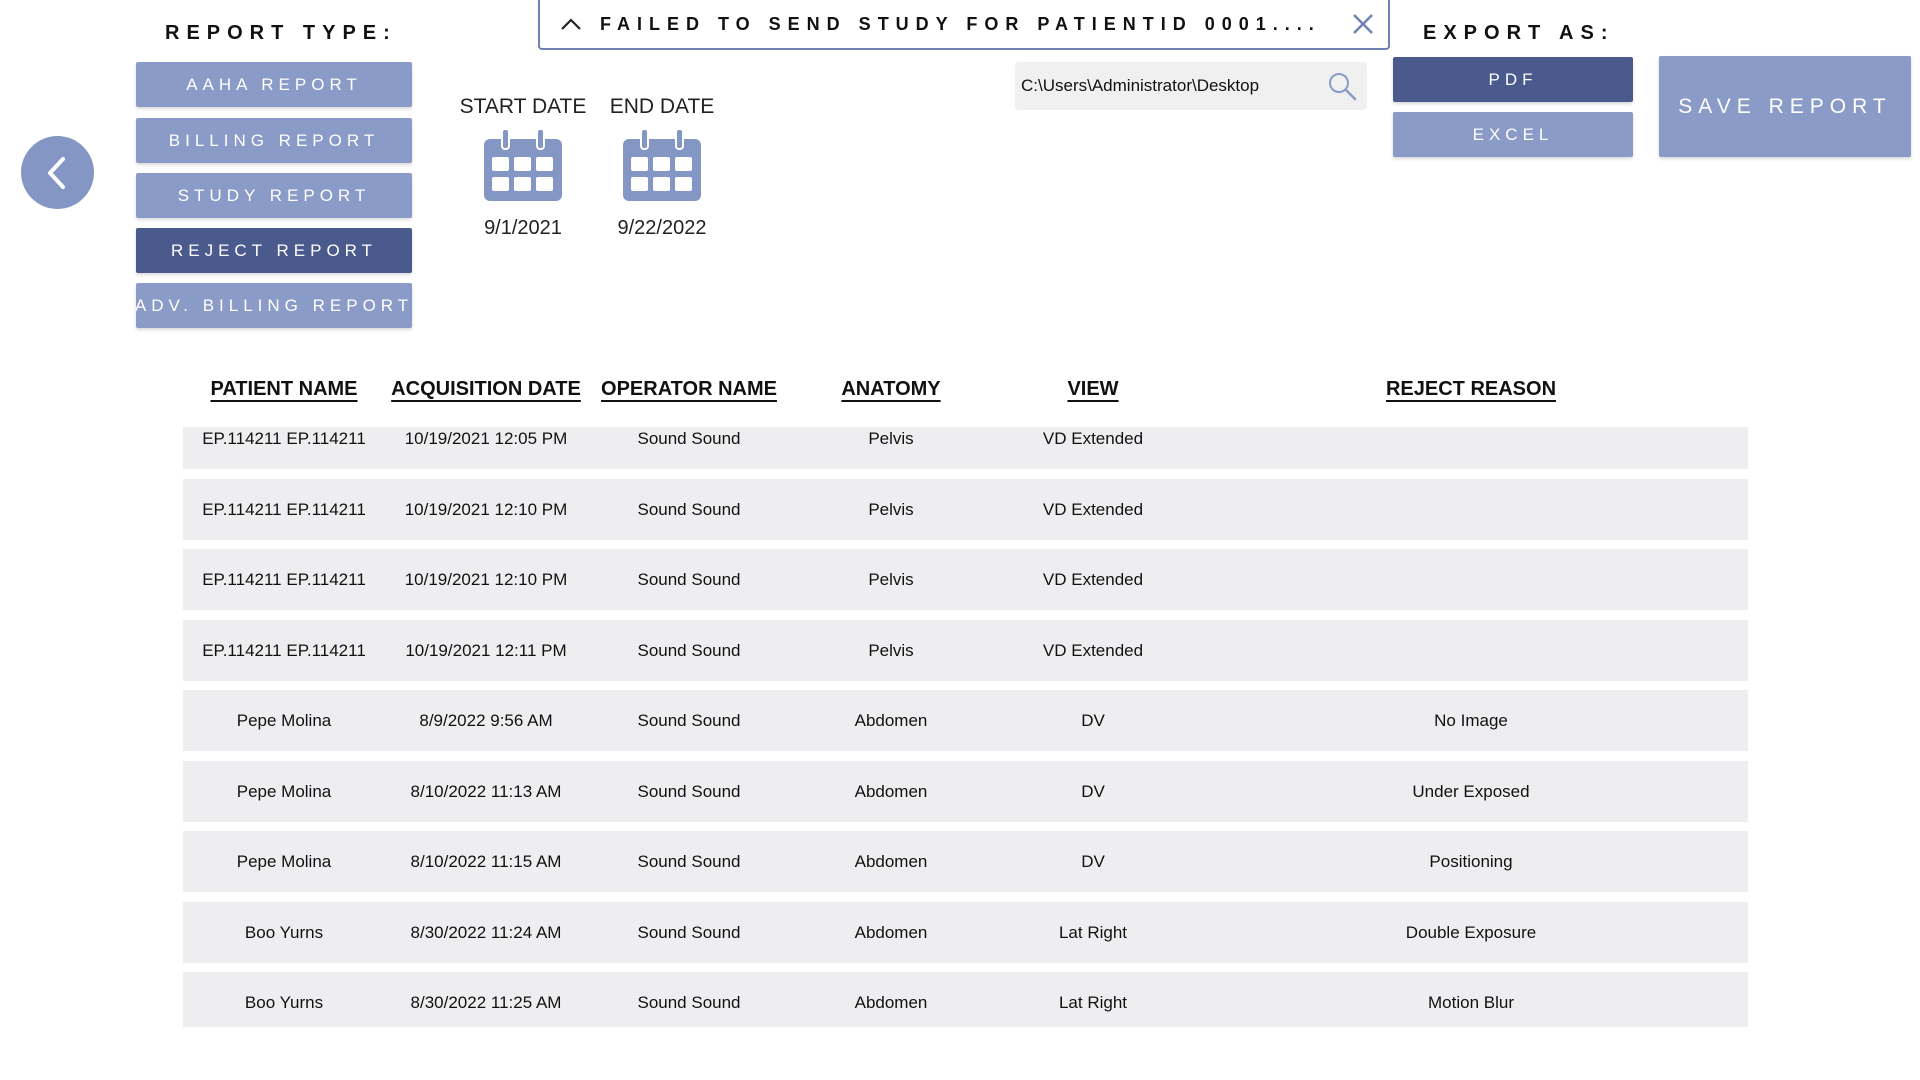  What do you see at coordinates (571, 24) in the screenshot?
I see `chevron-up-icon` at bounding box center [571, 24].